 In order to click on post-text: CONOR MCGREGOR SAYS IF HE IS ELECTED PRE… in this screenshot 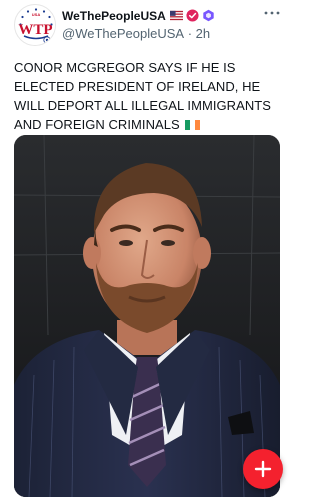, I will do `click(142, 96)`.